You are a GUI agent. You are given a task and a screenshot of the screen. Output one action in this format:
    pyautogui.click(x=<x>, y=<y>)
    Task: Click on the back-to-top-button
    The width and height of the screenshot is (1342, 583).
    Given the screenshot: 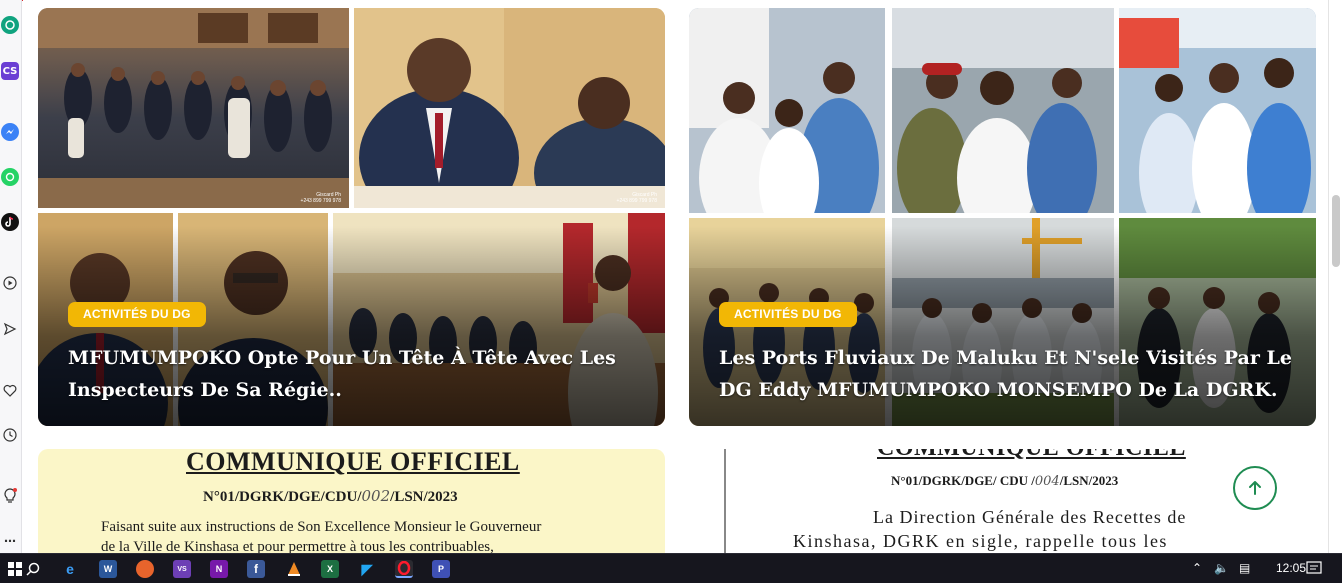 What is the action you would take?
    pyautogui.click(x=1255, y=488)
    